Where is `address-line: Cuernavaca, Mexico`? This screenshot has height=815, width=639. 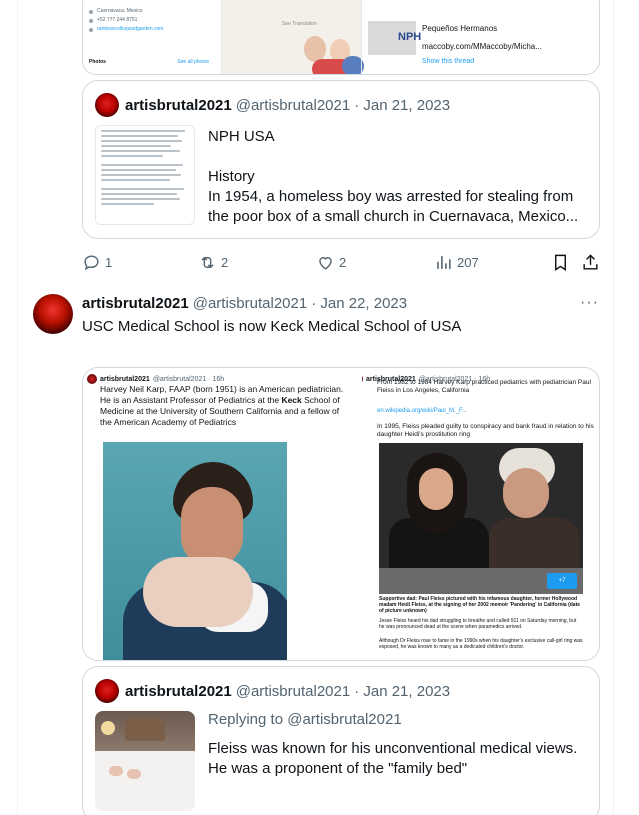 address-line: Cuernavaca, Mexico is located at coordinates (120, 11).